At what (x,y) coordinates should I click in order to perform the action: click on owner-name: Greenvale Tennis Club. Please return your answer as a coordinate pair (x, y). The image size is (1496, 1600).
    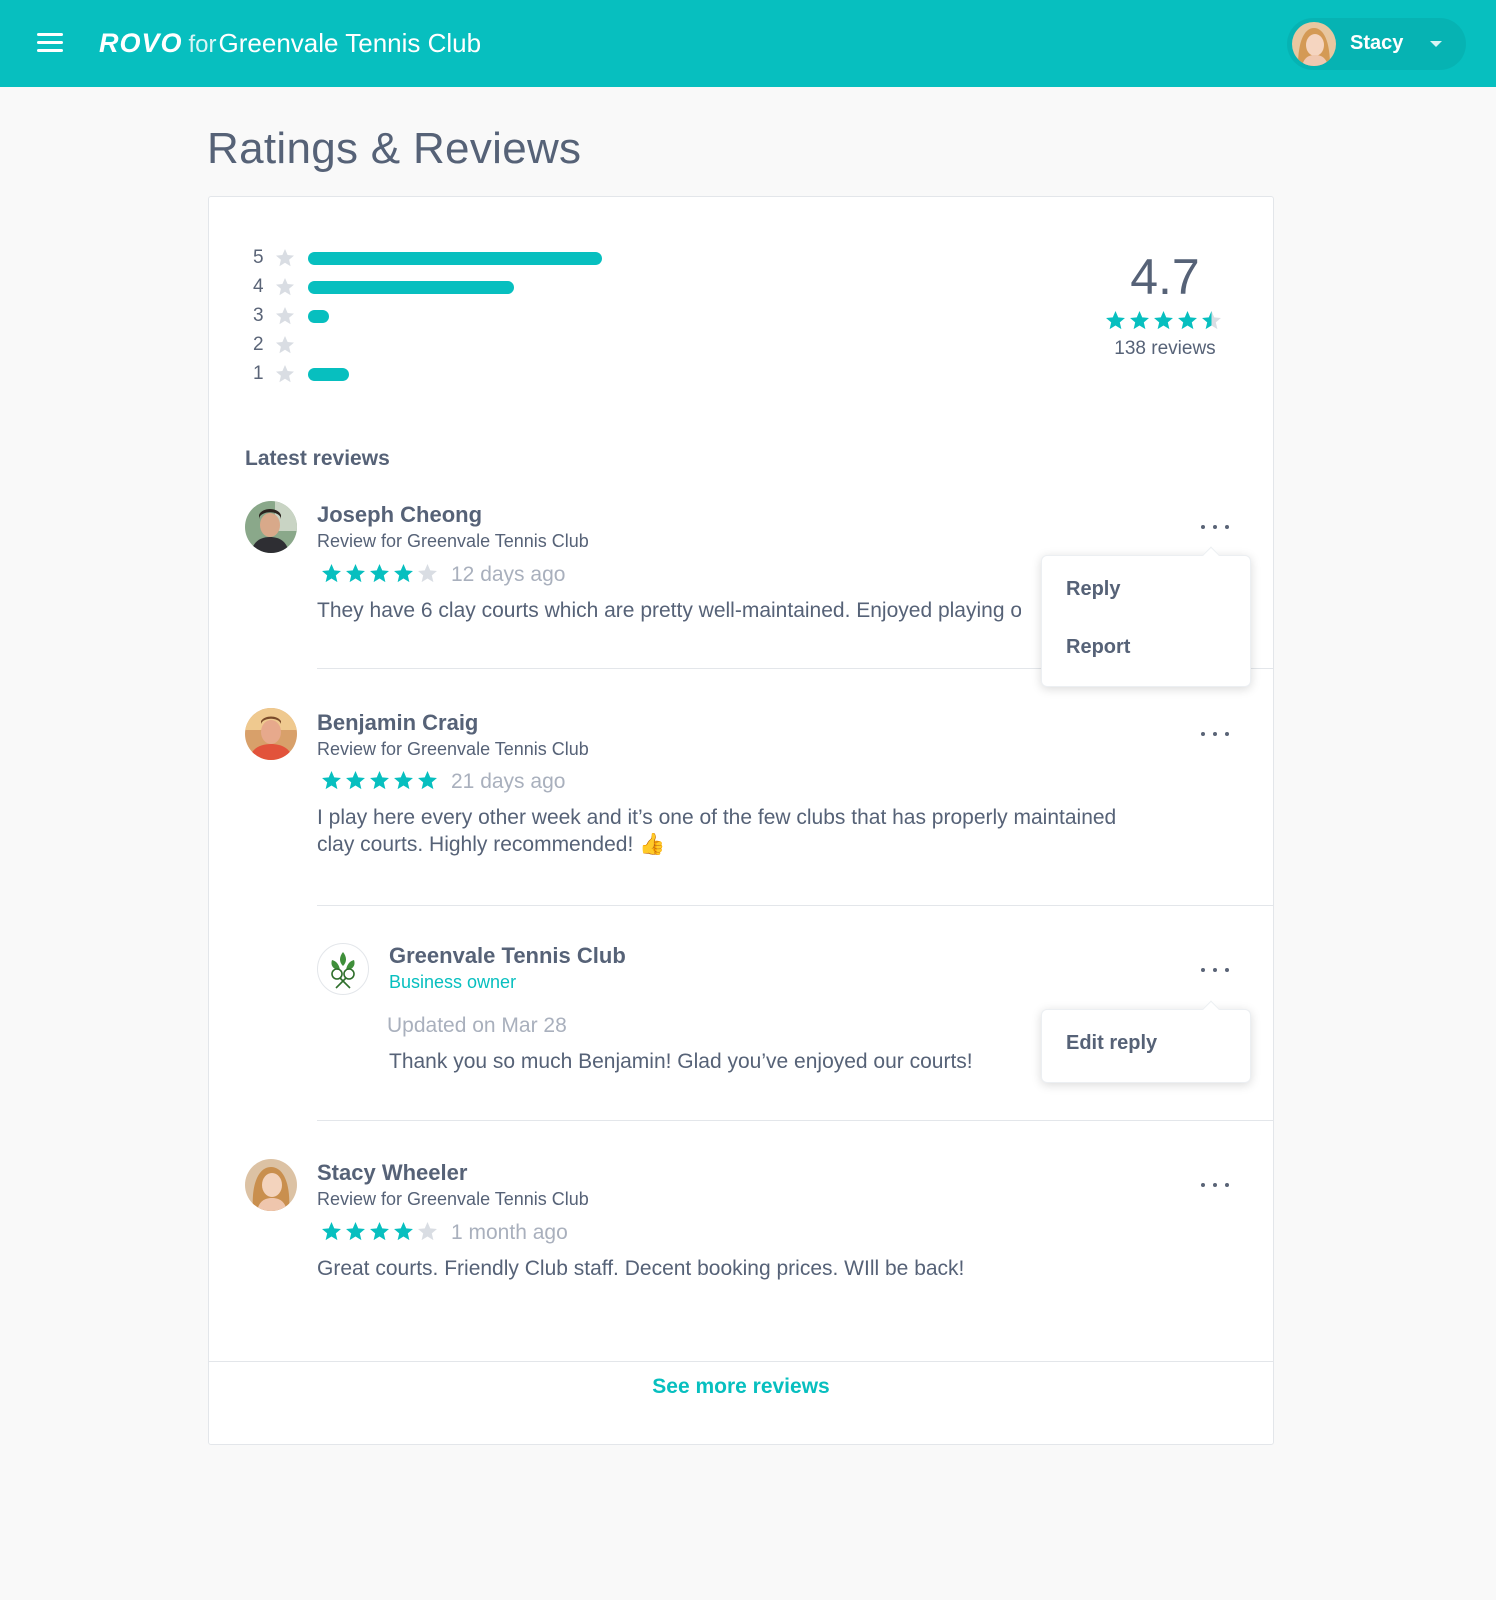
    Looking at the image, I should click on (507, 956).